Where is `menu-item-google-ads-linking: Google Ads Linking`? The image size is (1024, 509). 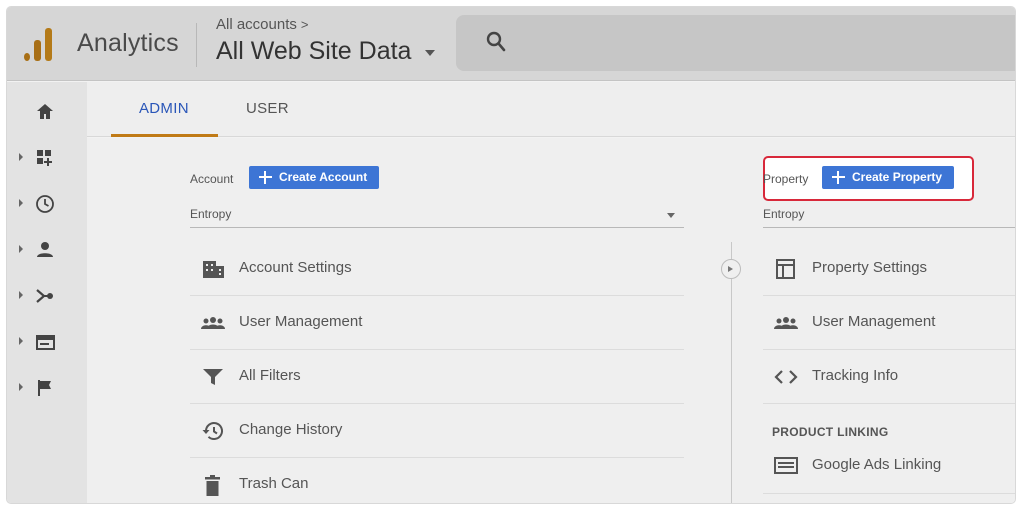 menu-item-google-ads-linking: Google Ads Linking is located at coordinates (889, 467).